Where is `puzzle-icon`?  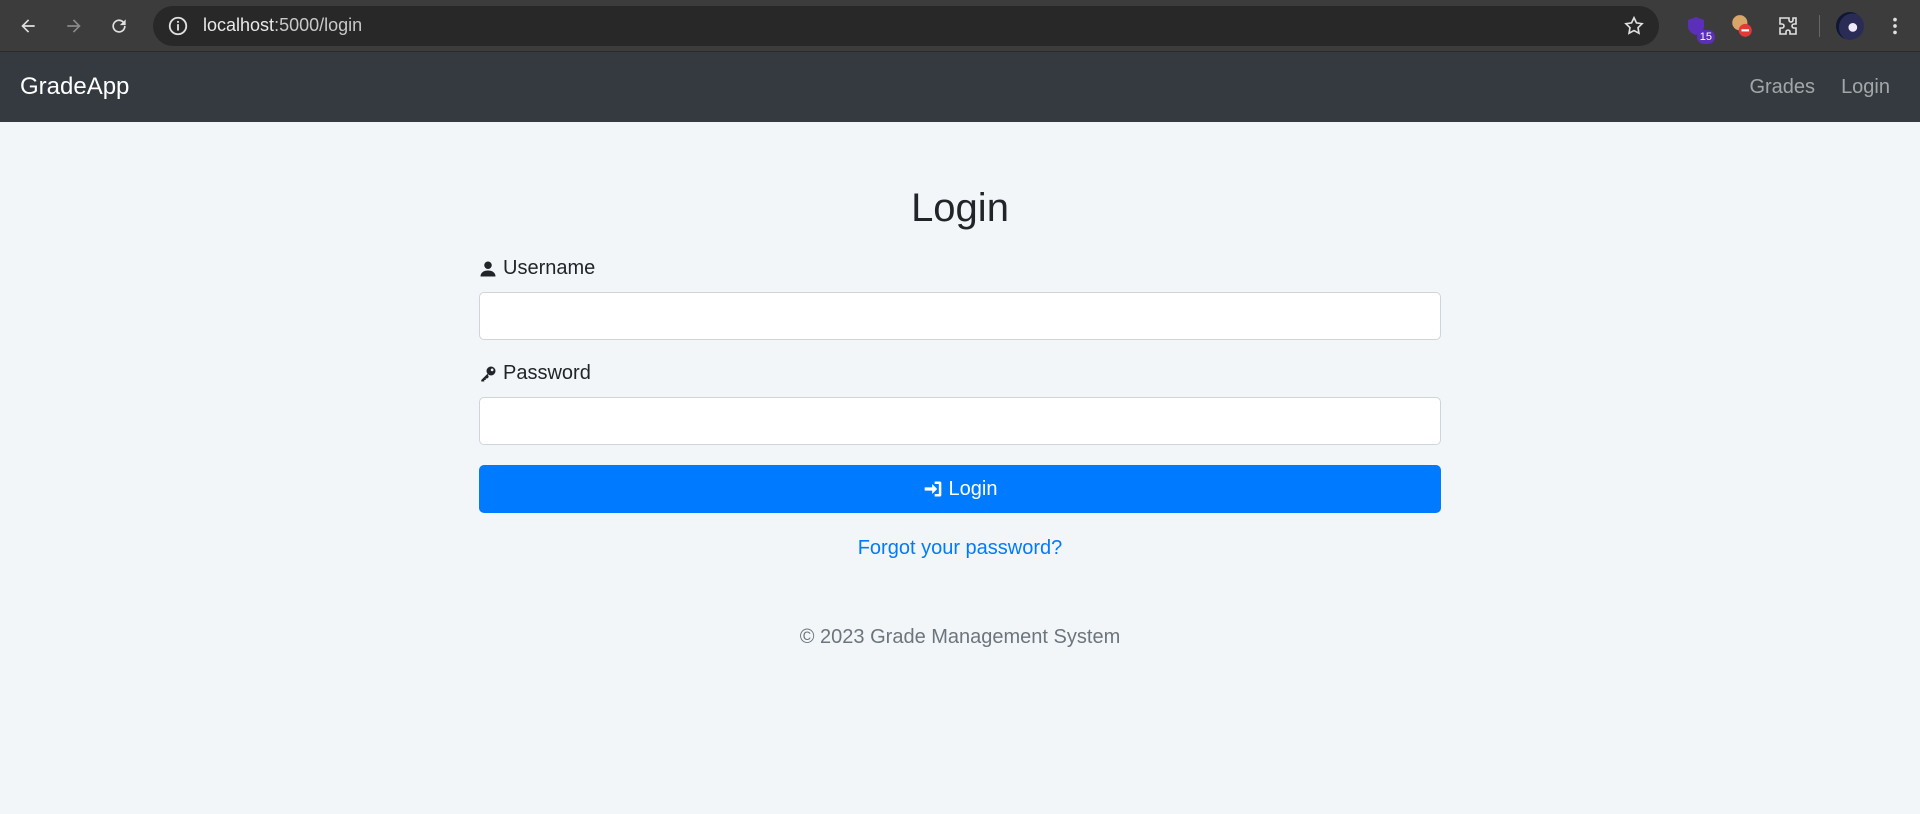 puzzle-icon is located at coordinates (1788, 25).